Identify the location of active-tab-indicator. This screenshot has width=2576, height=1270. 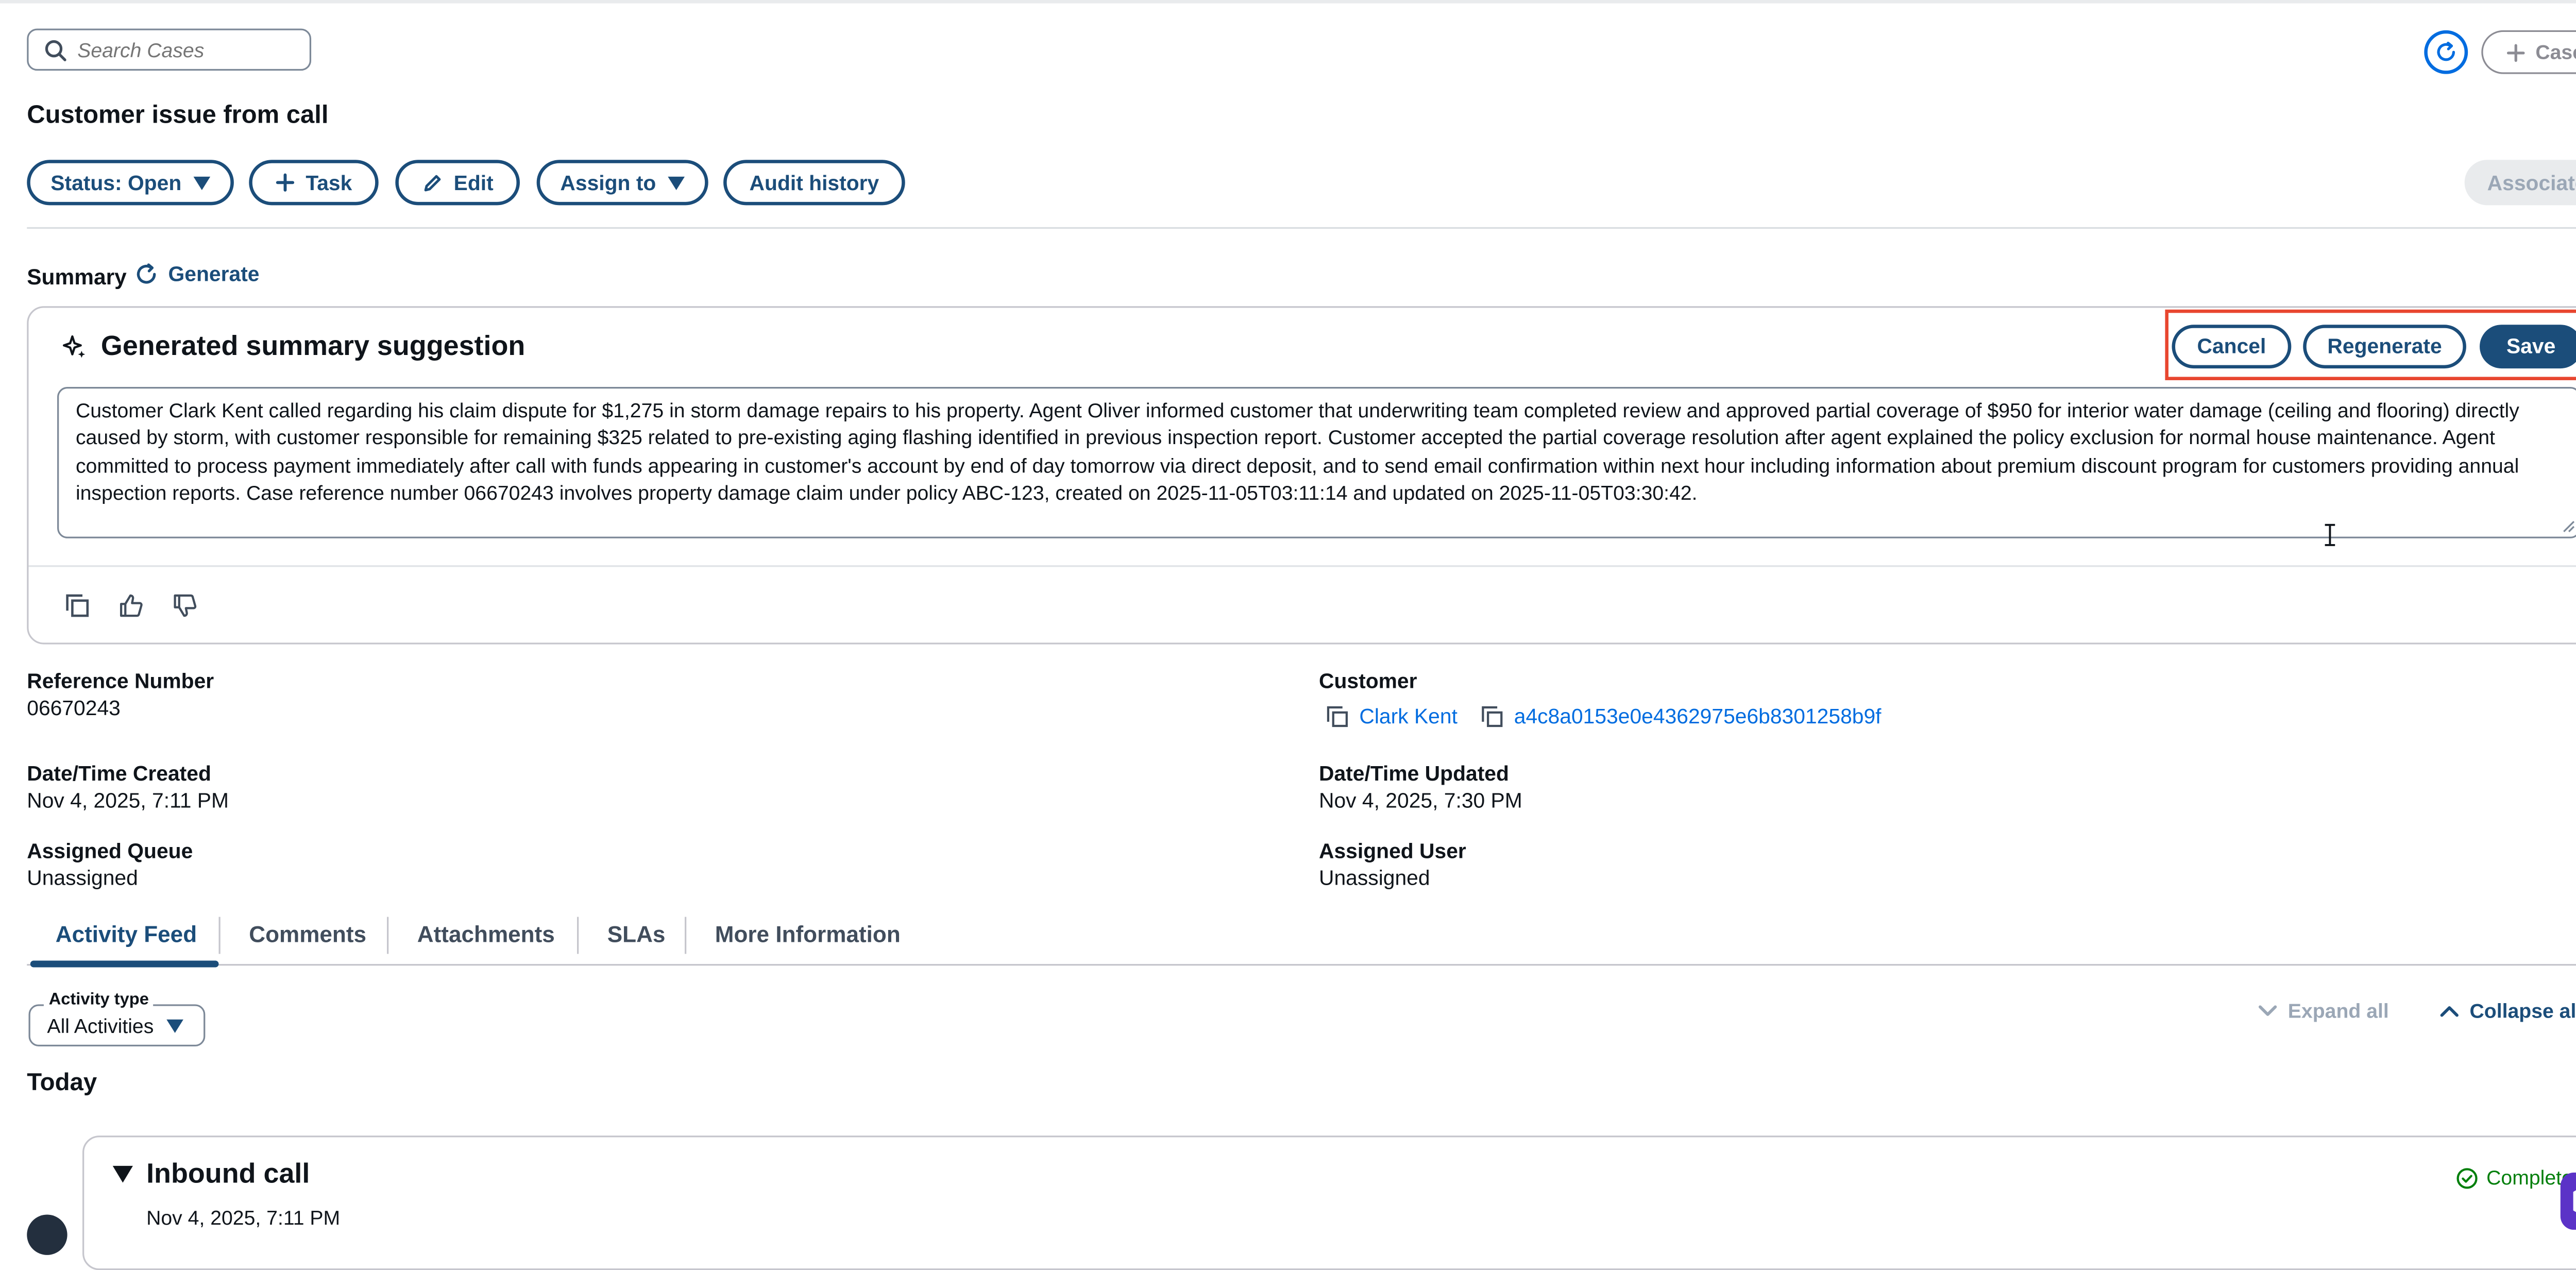
(124, 964).